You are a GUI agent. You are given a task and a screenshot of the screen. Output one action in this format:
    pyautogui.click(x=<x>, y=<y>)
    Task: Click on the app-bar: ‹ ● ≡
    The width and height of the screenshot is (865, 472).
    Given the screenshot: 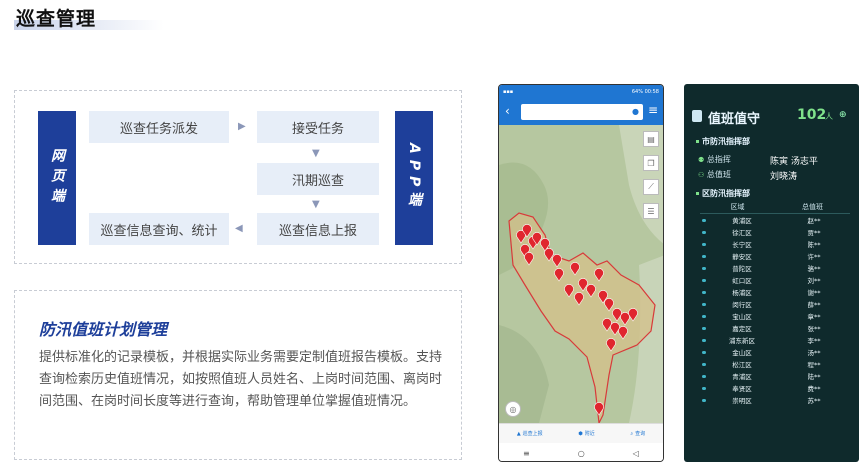 What is the action you would take?
    pyautogui.click(x=581, y=112)
    